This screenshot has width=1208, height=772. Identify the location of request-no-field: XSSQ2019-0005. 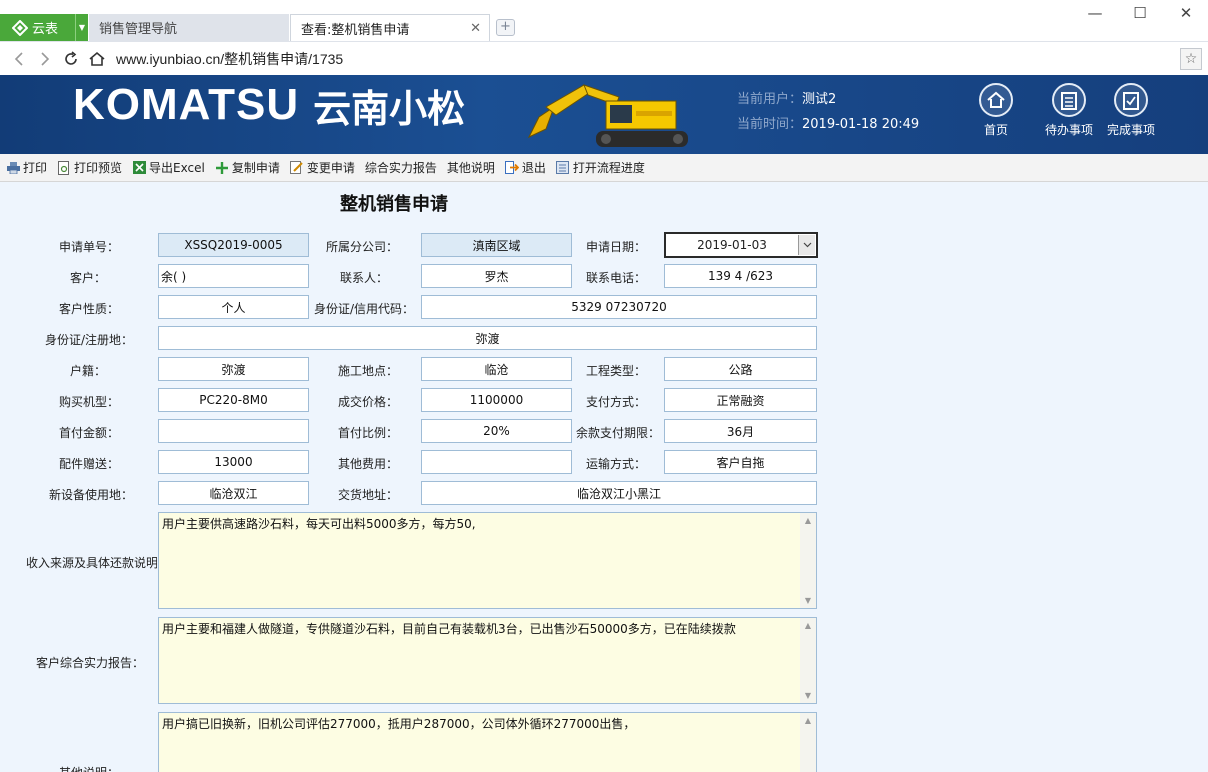
(233, 245).